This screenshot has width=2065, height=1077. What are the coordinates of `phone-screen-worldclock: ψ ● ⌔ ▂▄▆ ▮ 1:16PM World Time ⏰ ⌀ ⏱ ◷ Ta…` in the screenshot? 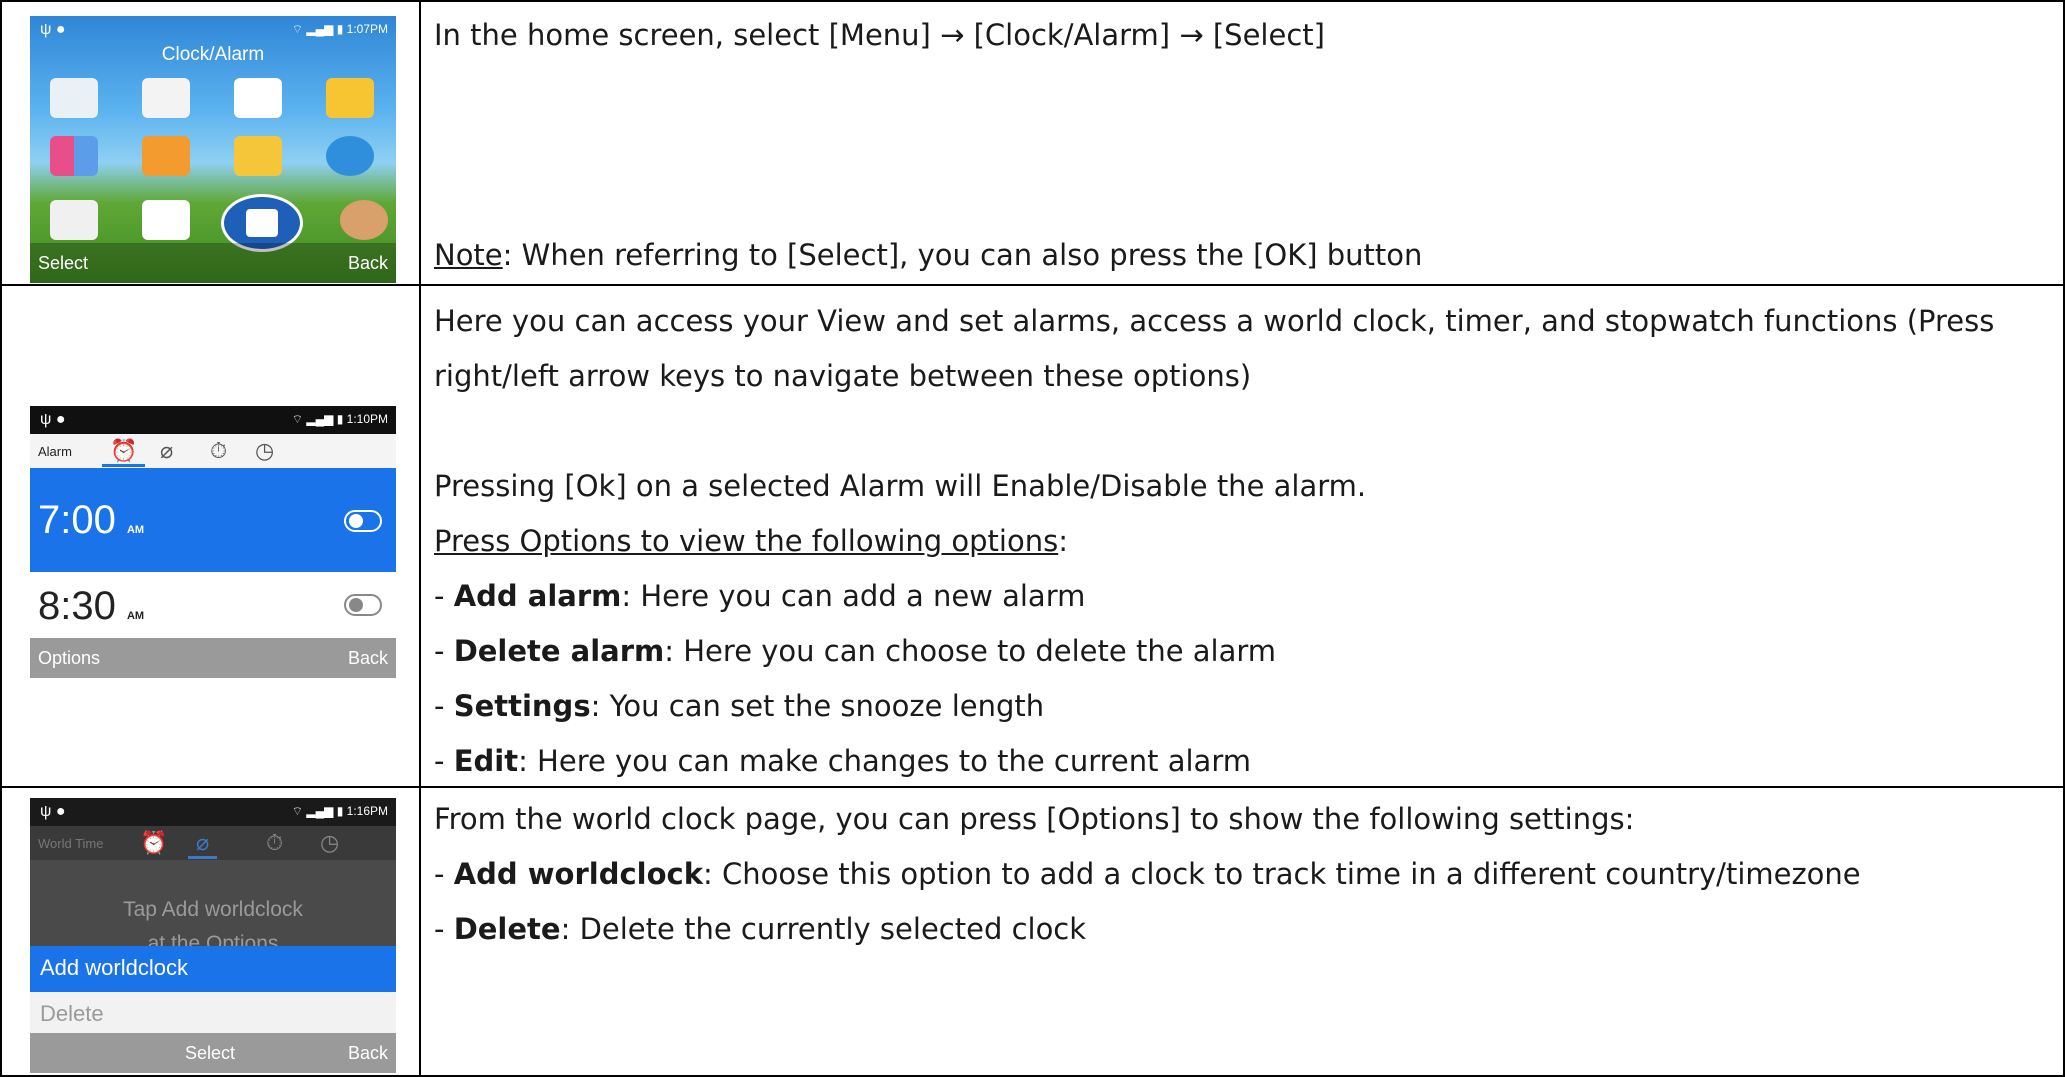 It's located at (213, 935).